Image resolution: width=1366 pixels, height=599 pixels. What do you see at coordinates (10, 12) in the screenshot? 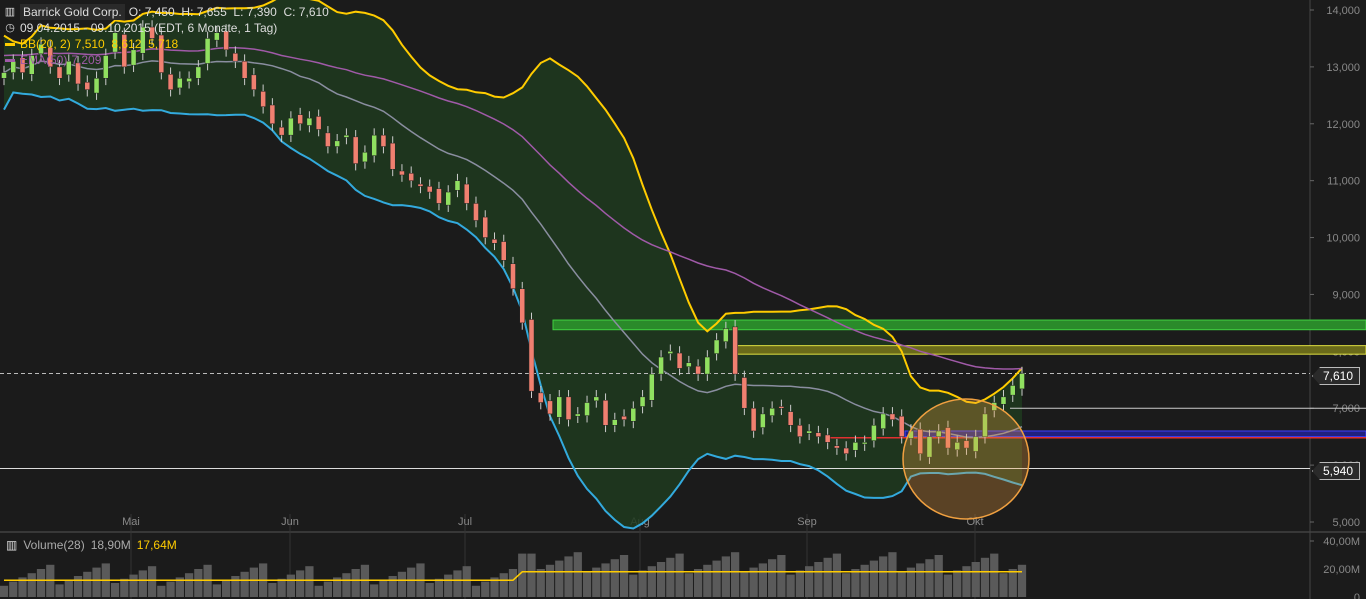
I see `bars-icon: ▥` at bounding box center [10, 12].